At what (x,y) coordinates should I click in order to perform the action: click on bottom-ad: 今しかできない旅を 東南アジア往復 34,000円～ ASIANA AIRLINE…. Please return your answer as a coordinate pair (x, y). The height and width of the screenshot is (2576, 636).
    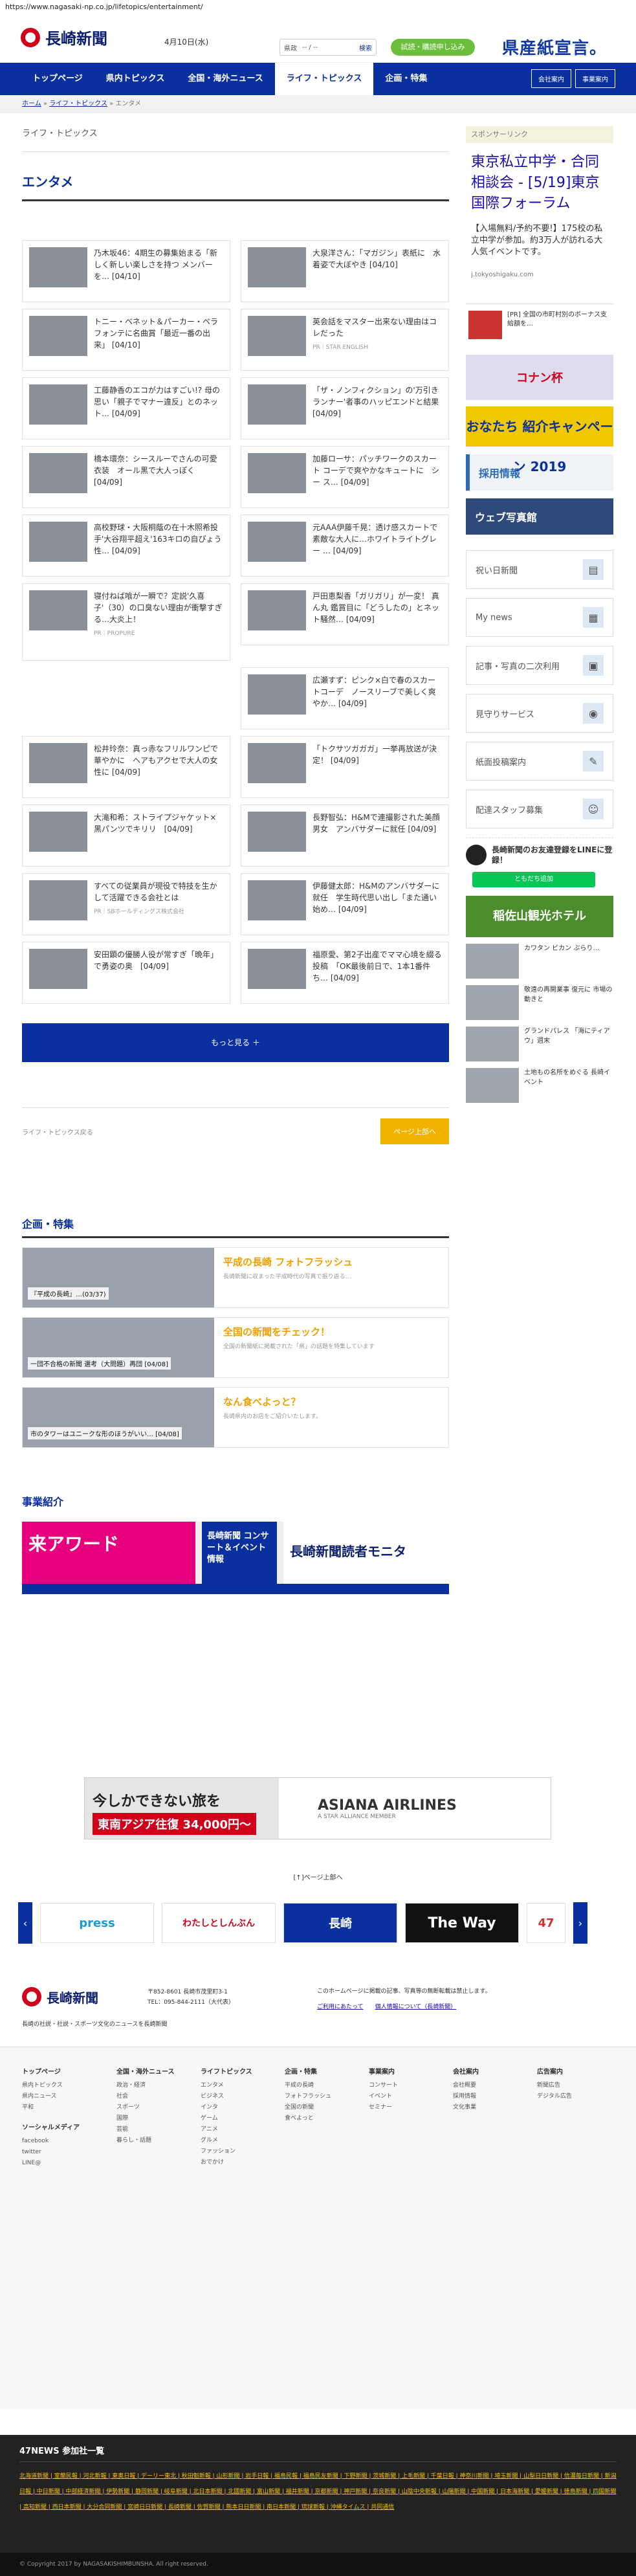
    Looking at the image, I should click on (317, 1808).